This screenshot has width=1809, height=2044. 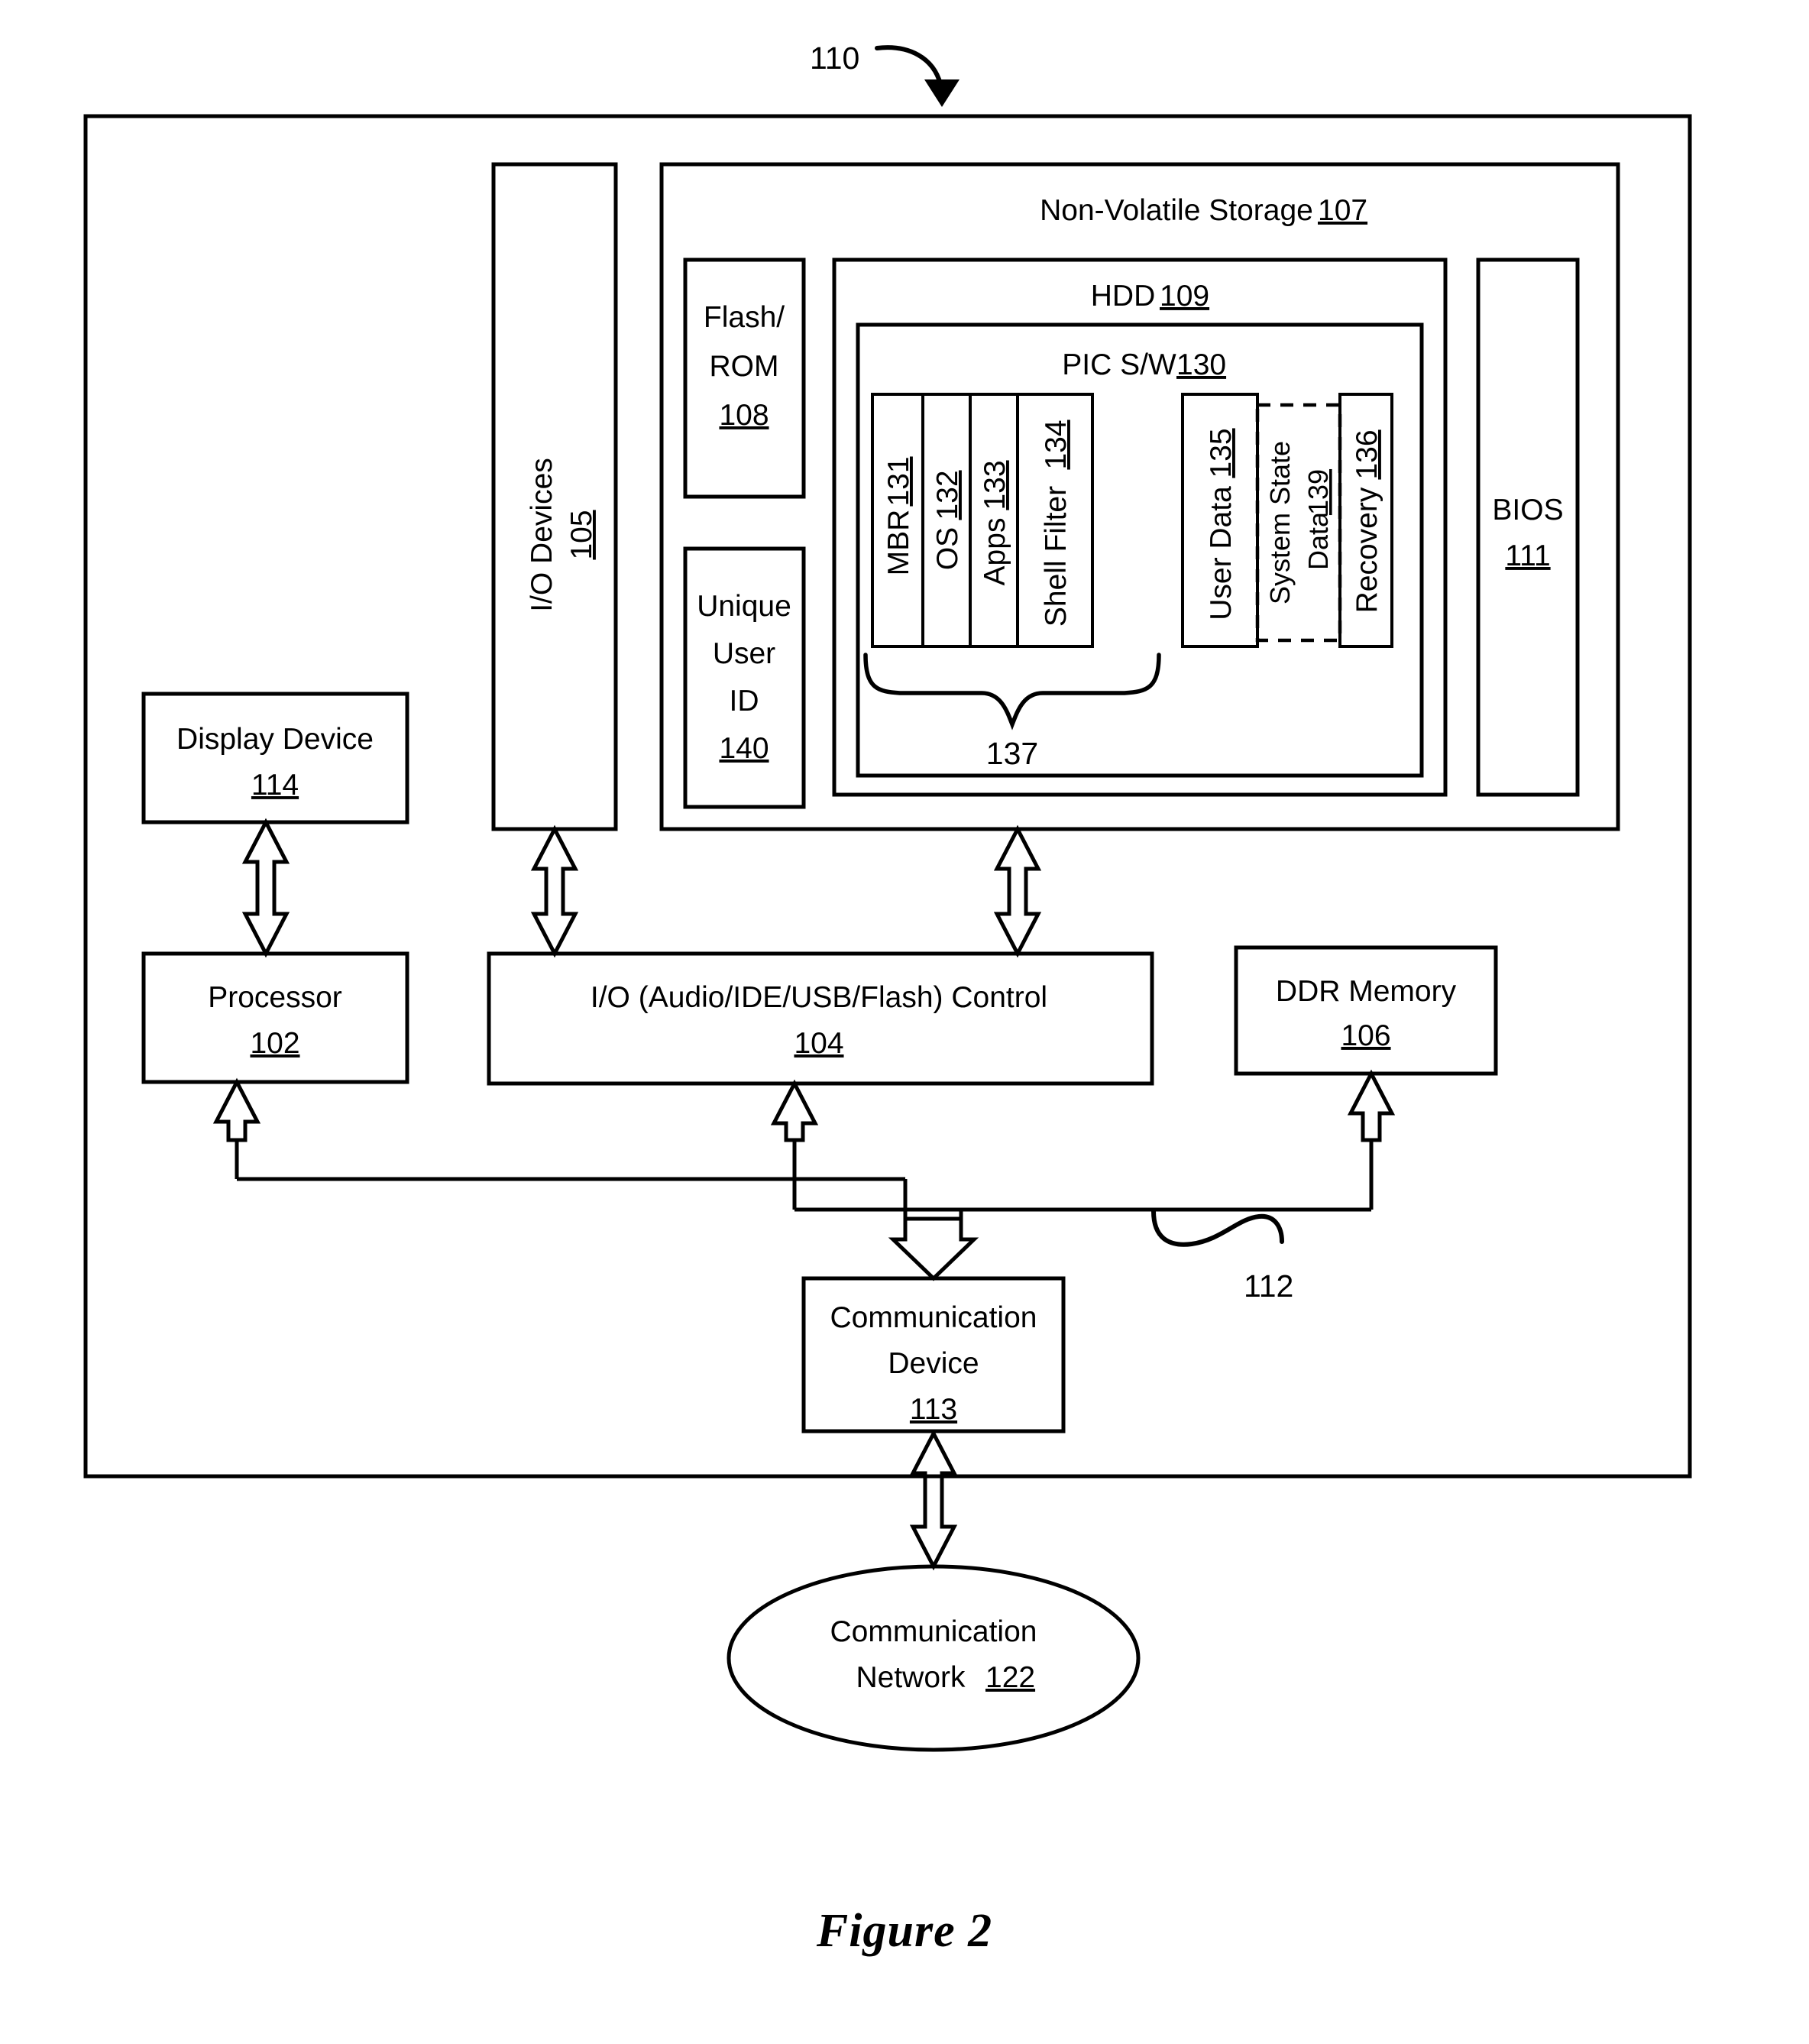 I want to click on brace-137-label: 137, so click(x=1012, y=753).